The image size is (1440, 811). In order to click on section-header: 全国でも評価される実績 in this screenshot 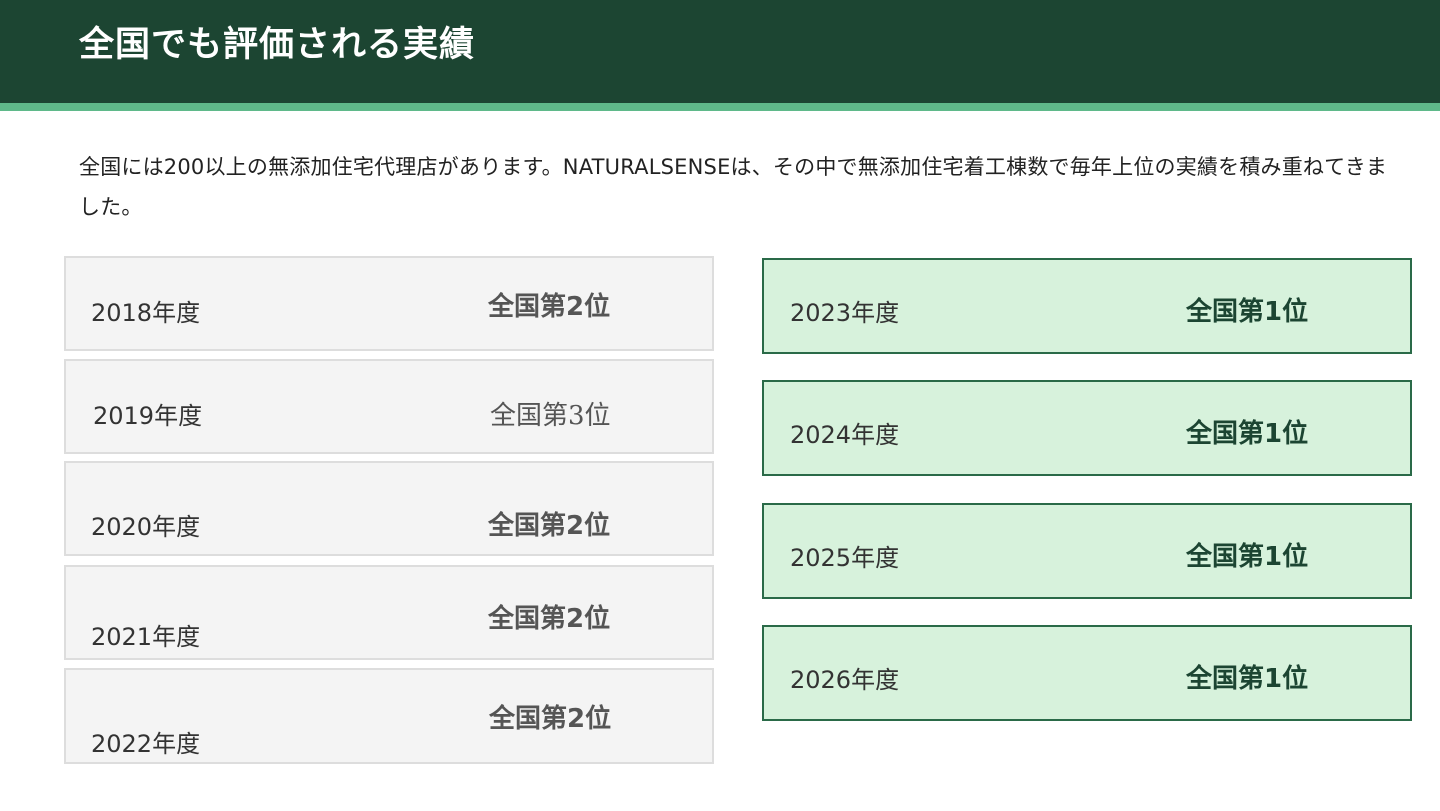, I will do `click(720, 51)`.